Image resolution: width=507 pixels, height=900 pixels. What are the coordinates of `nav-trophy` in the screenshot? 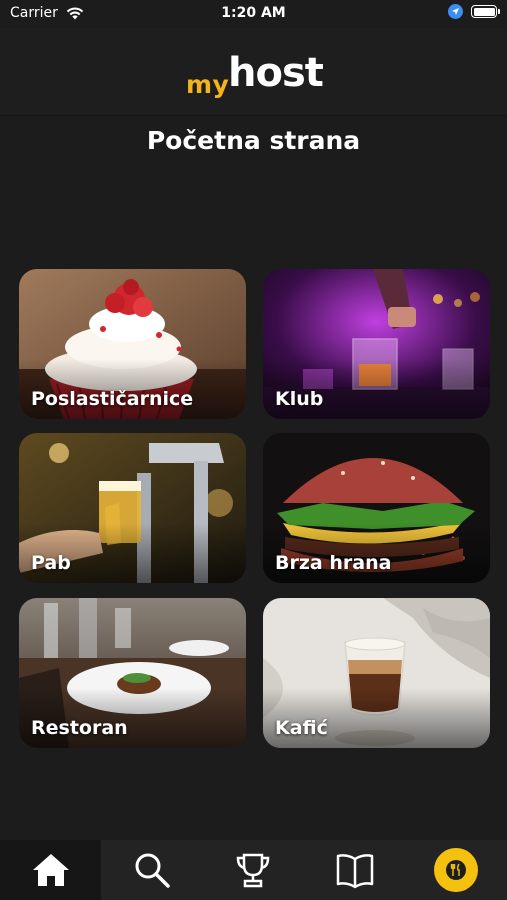 It's located at (253, 870).